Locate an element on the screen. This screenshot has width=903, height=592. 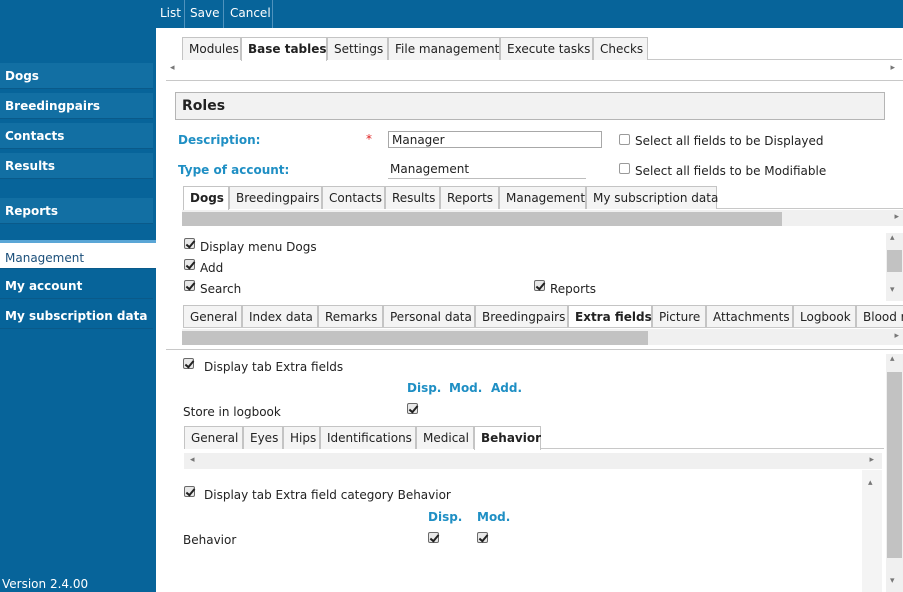
tab-contacts: Contacts is located at coordinates (353, 197).